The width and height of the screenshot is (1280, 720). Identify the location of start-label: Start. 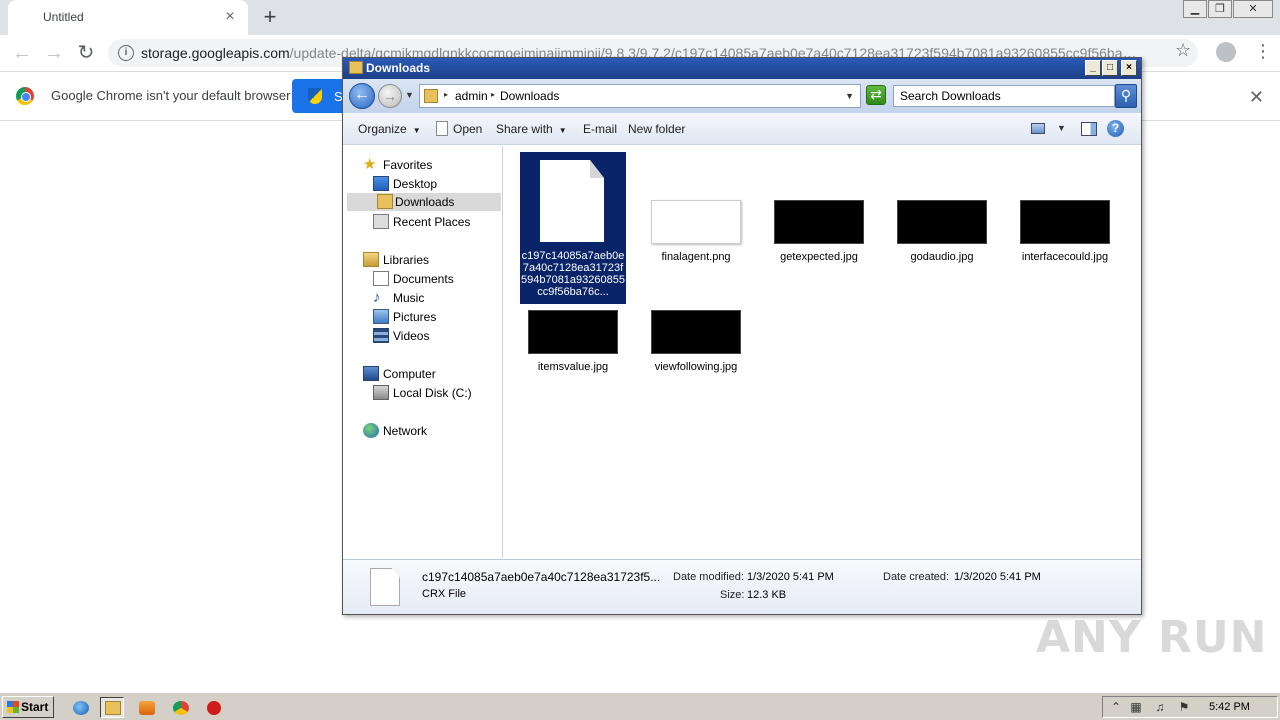
(35, 707).